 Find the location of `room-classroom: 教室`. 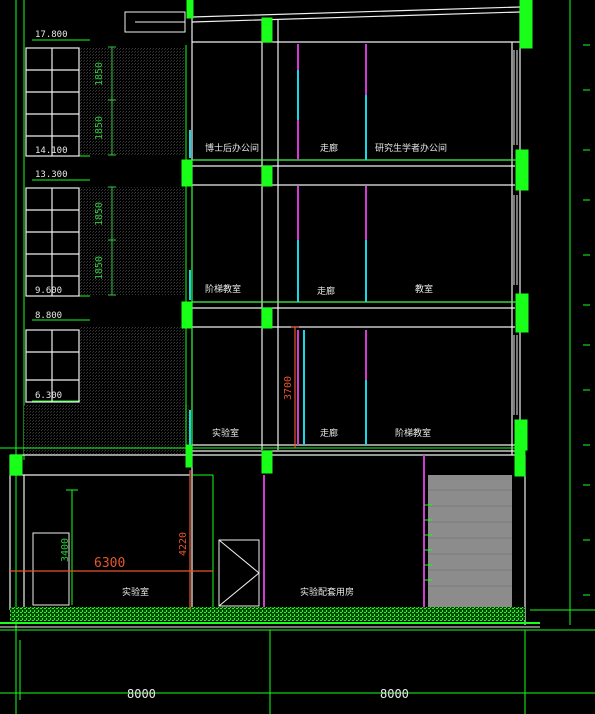

room-classroom: 教室 is located at coordinates (424, 289).